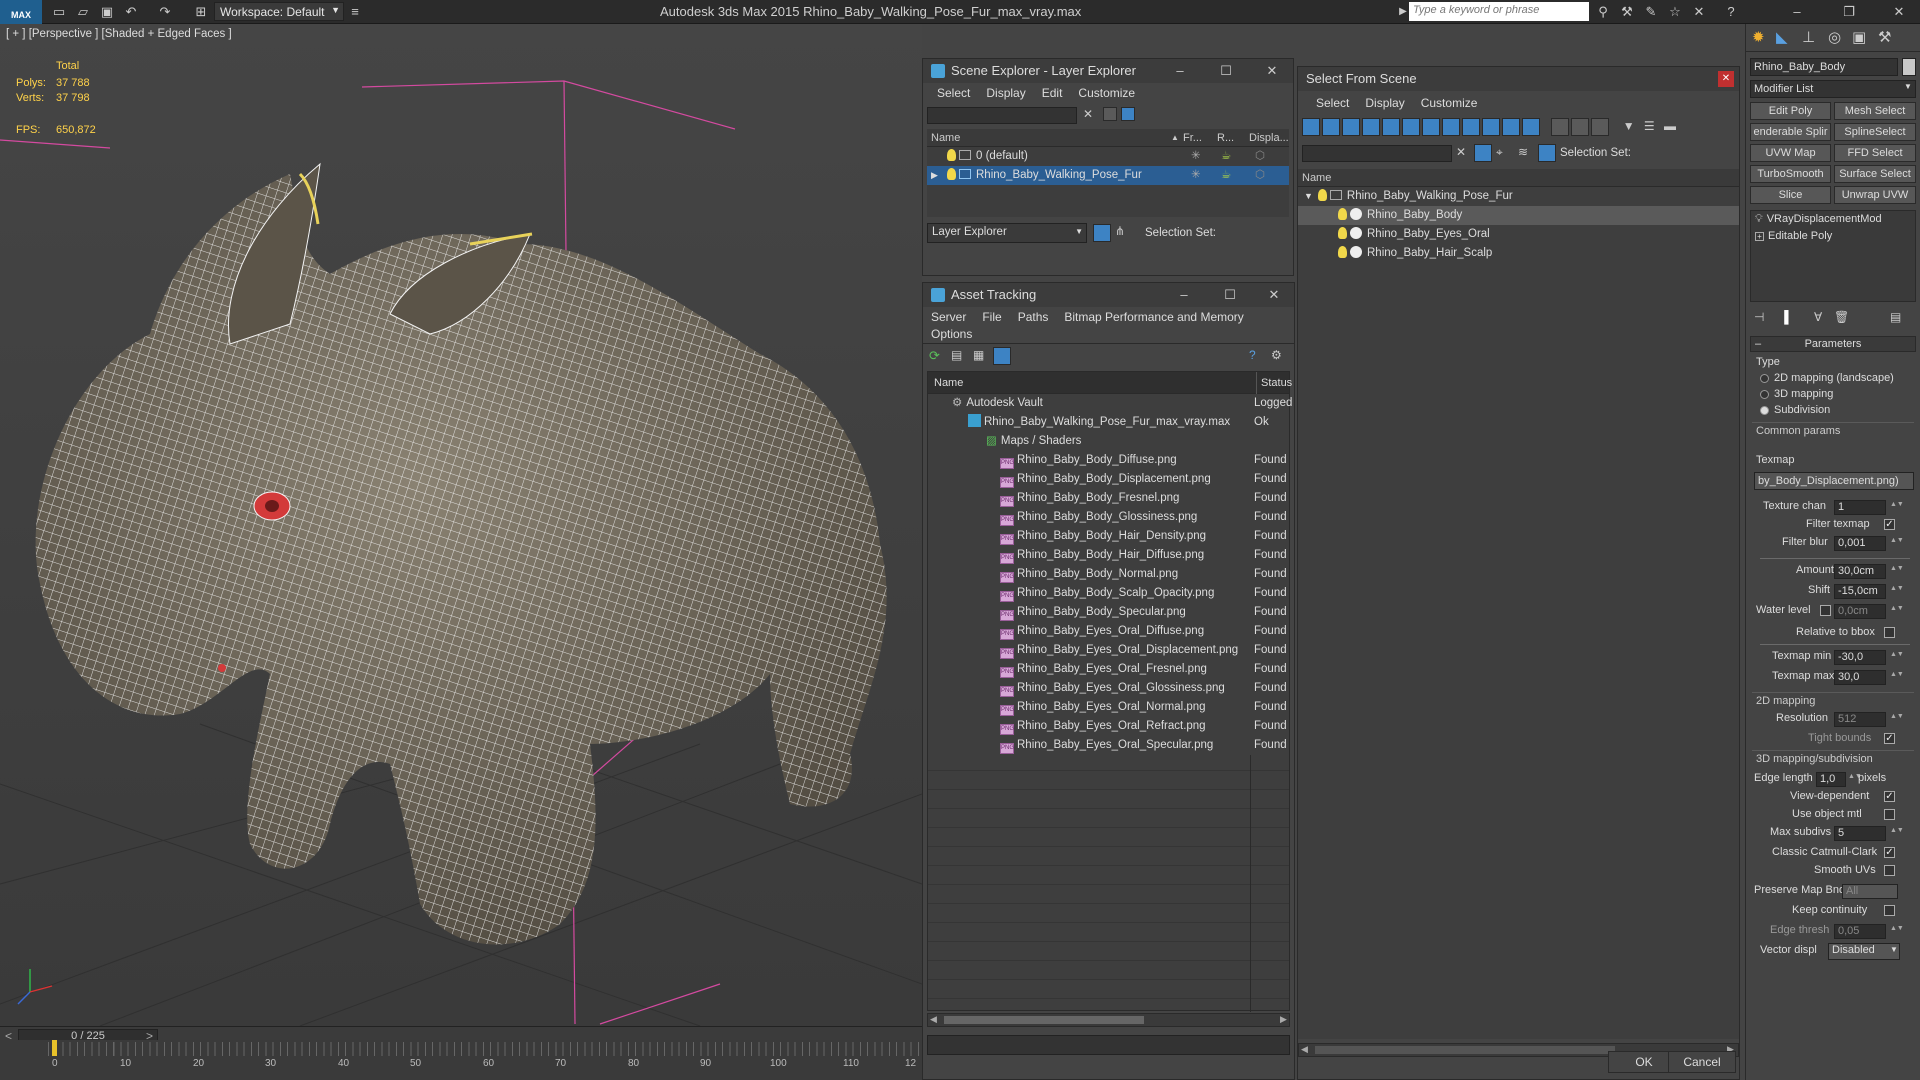 The height and width of the screenshot is (1080, 1920). I want to click on radio-2d-mapping, so click(1764, 378).